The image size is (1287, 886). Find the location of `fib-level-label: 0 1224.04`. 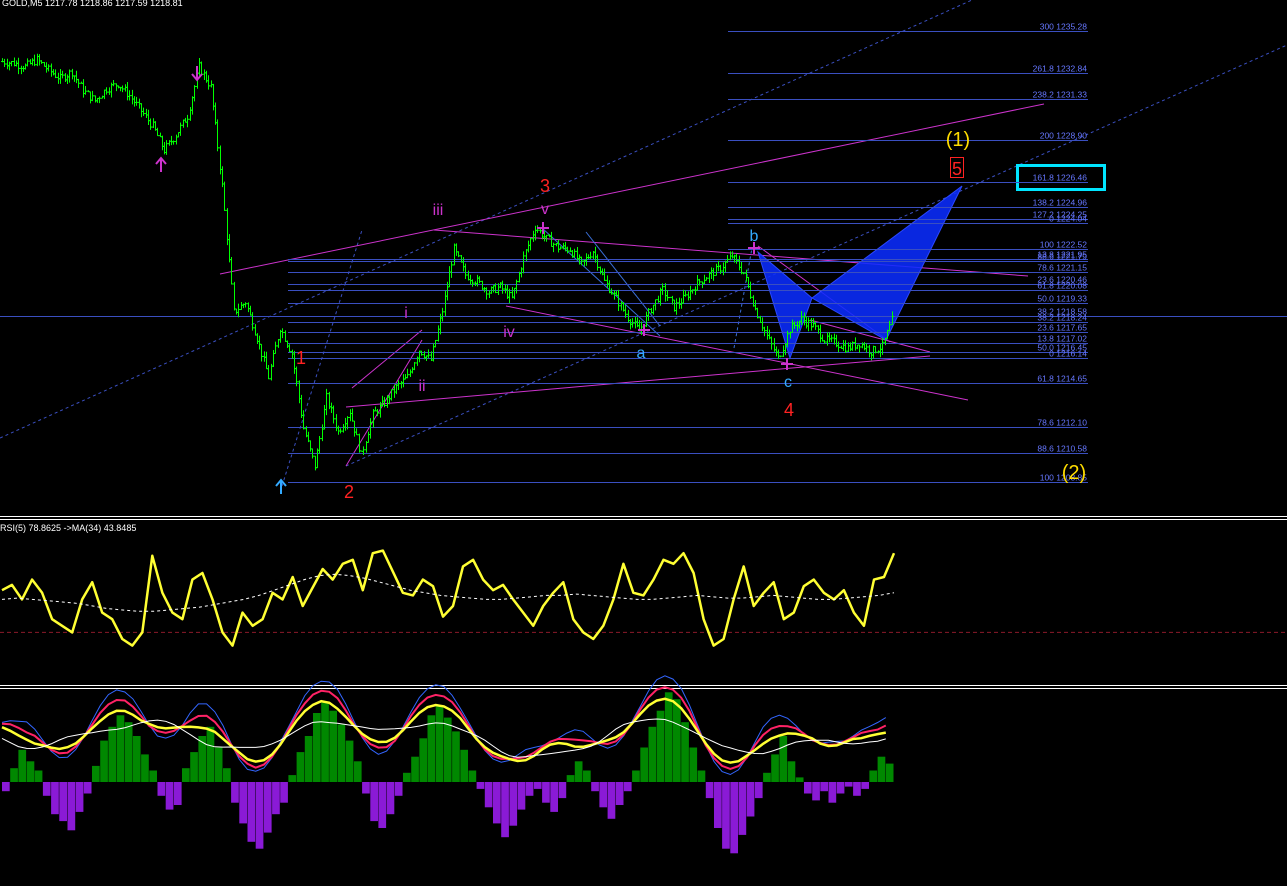

fib-level-label: 0 1224.04 is located at coordinates (1068, 219).